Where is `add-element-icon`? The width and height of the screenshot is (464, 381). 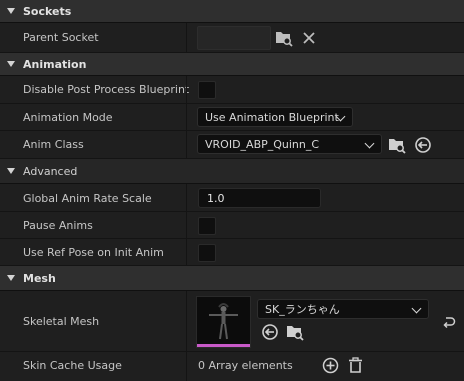 add-element-icon is located at coordinates (330, 365).